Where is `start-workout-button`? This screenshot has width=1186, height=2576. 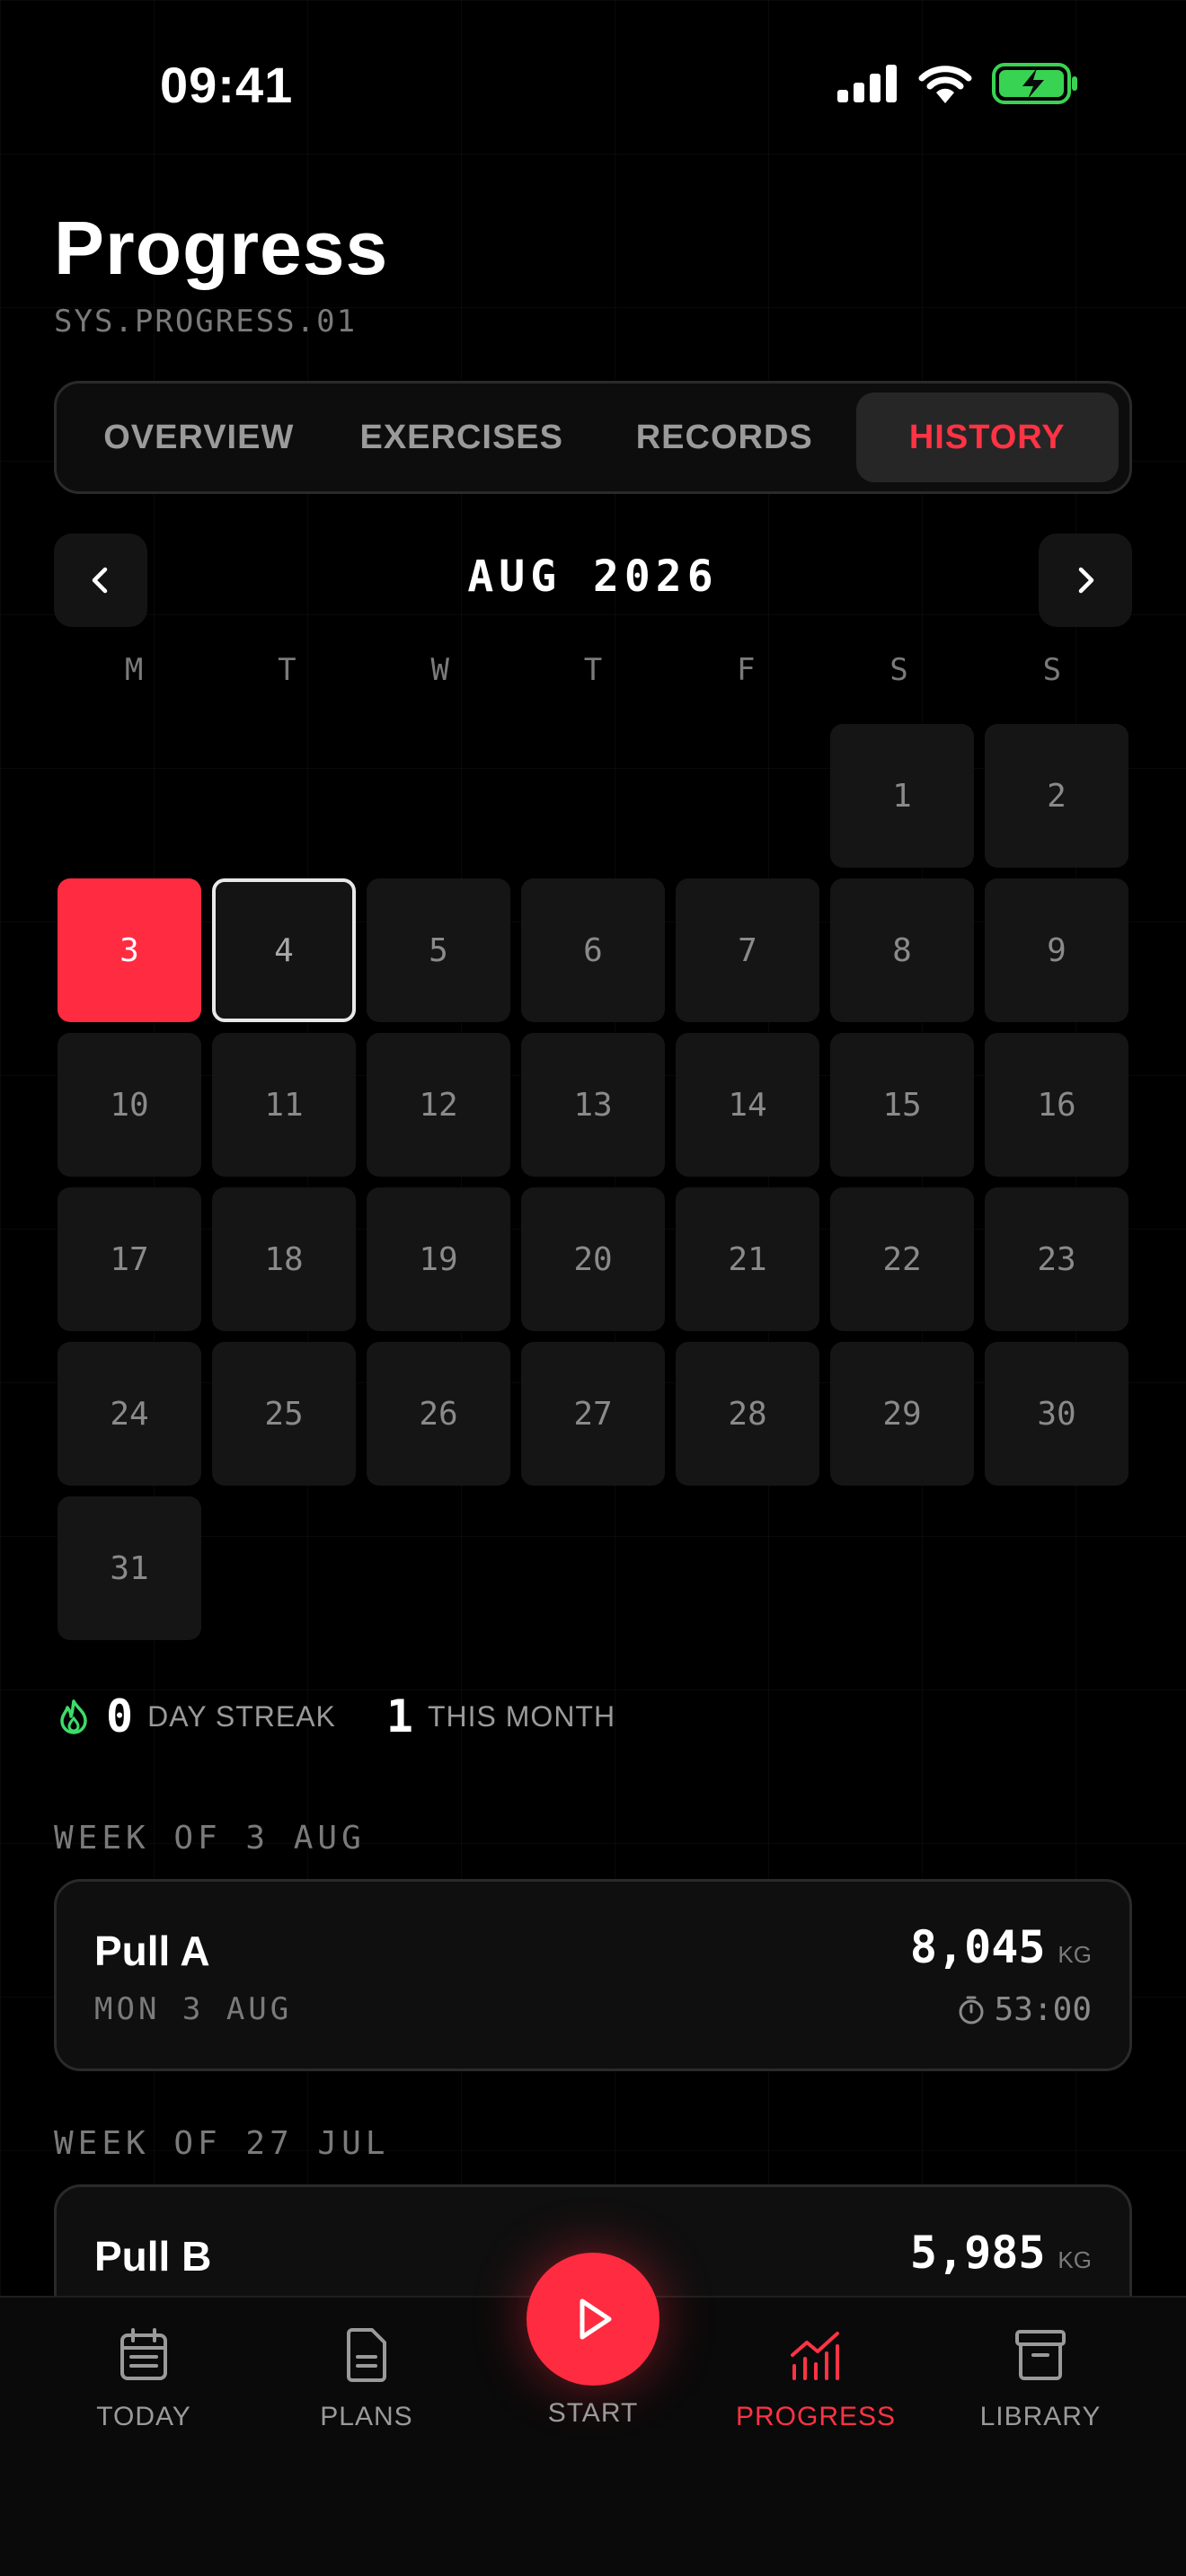
start-workout-button is located at coordinates (593, 2319).